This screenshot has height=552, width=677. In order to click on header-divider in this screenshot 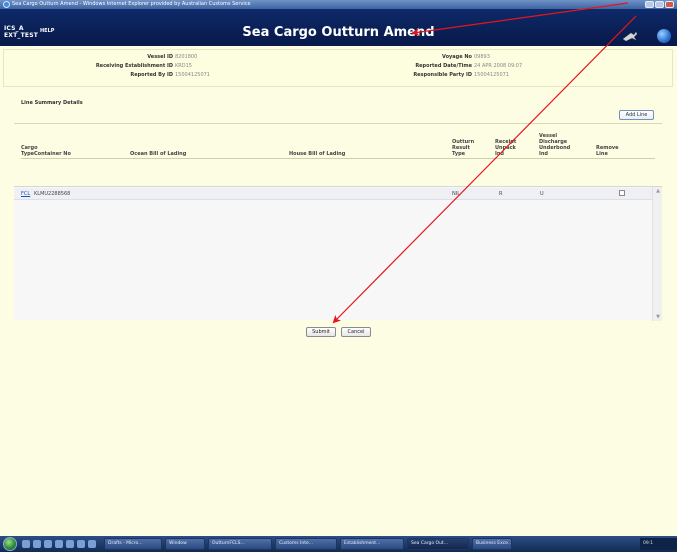, I will do `click(338, 158)`.